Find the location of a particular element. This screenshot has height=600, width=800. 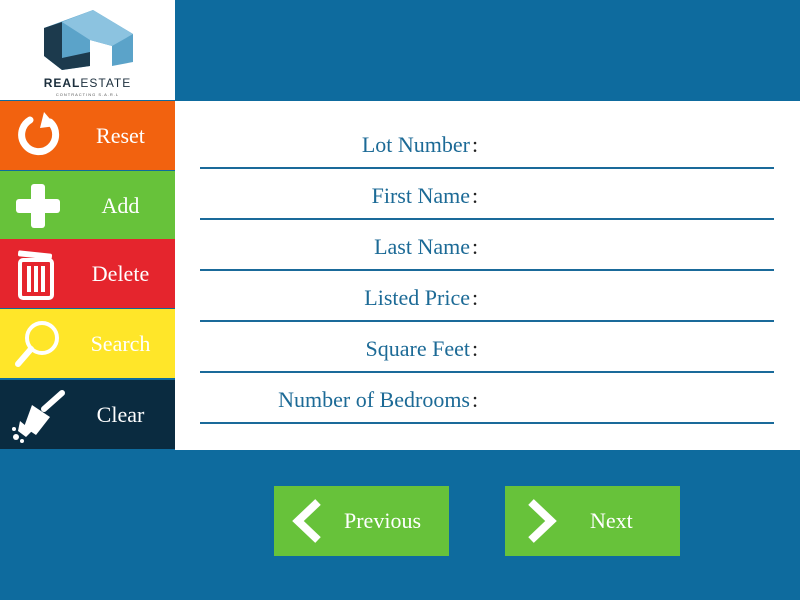

previous-button: Previous is located at coordinates (361, 521).